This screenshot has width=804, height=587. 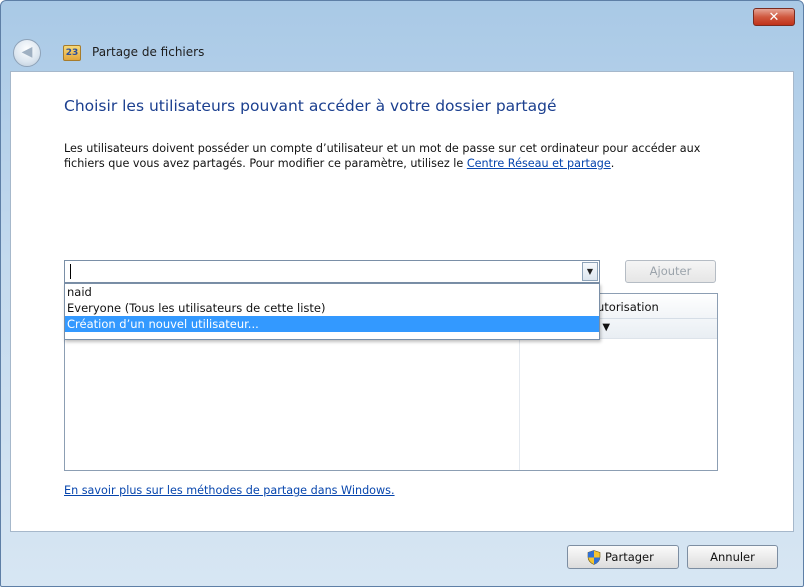 What do you see at coordinates (402, 53) in the screenshot?
I see `navigation-bar: ◀ 23 Partage de fichiers` at bounding box center [402, 53].